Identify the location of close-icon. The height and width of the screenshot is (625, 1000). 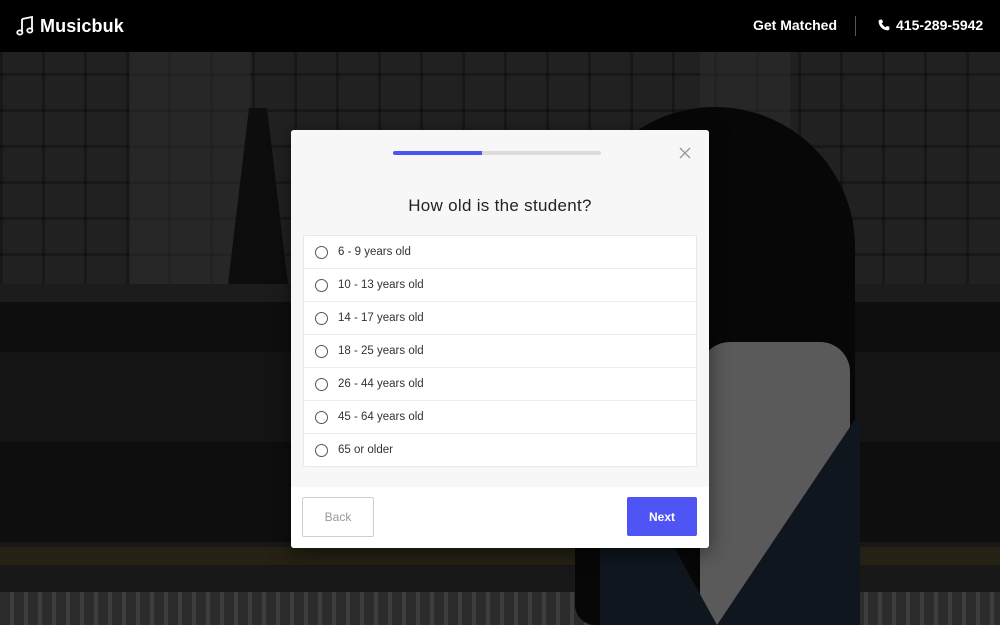
(685, 153).